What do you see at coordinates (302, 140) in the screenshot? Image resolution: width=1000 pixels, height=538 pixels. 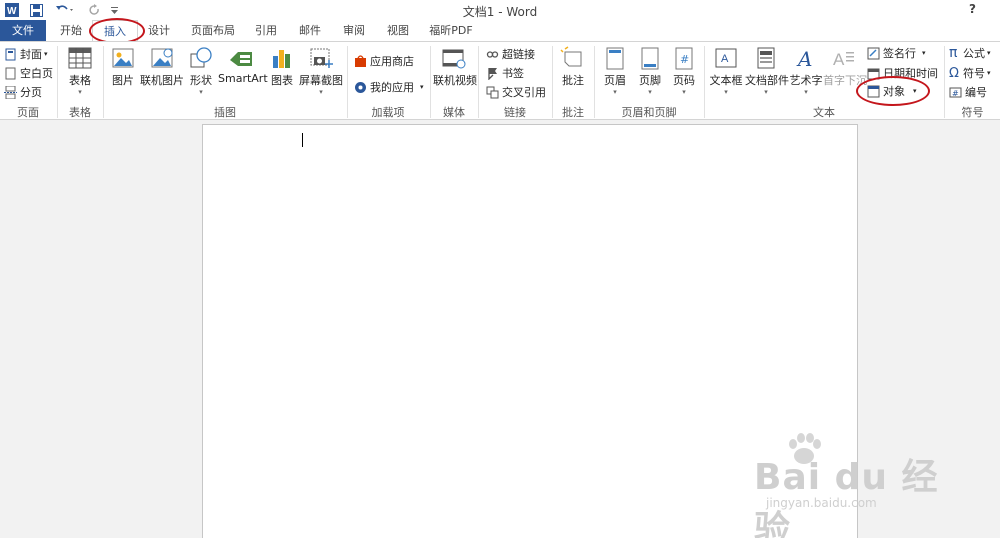 I see `text-cursor` at bounding box center [302, 140].